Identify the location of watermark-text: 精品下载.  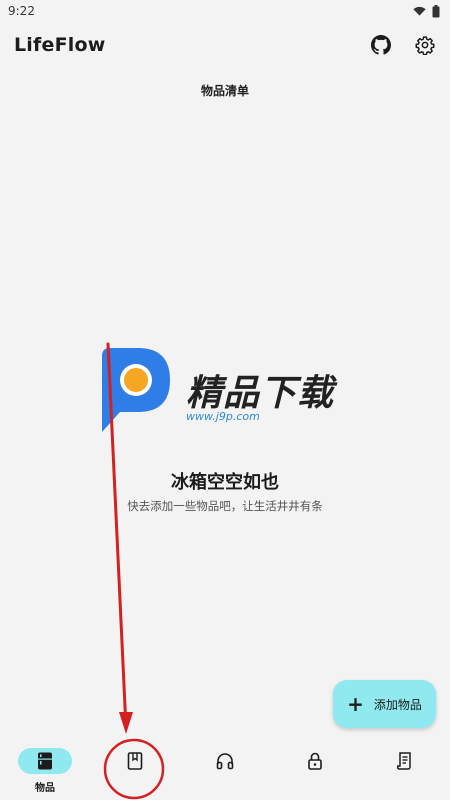
(260, 393).